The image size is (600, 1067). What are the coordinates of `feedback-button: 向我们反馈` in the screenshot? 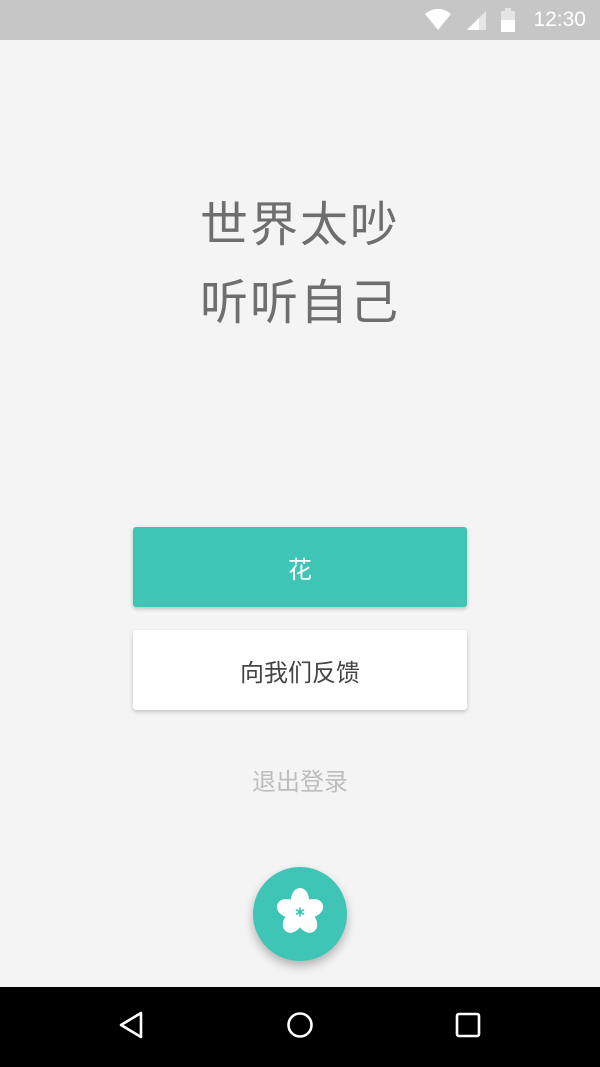 It's located at (300, 670).